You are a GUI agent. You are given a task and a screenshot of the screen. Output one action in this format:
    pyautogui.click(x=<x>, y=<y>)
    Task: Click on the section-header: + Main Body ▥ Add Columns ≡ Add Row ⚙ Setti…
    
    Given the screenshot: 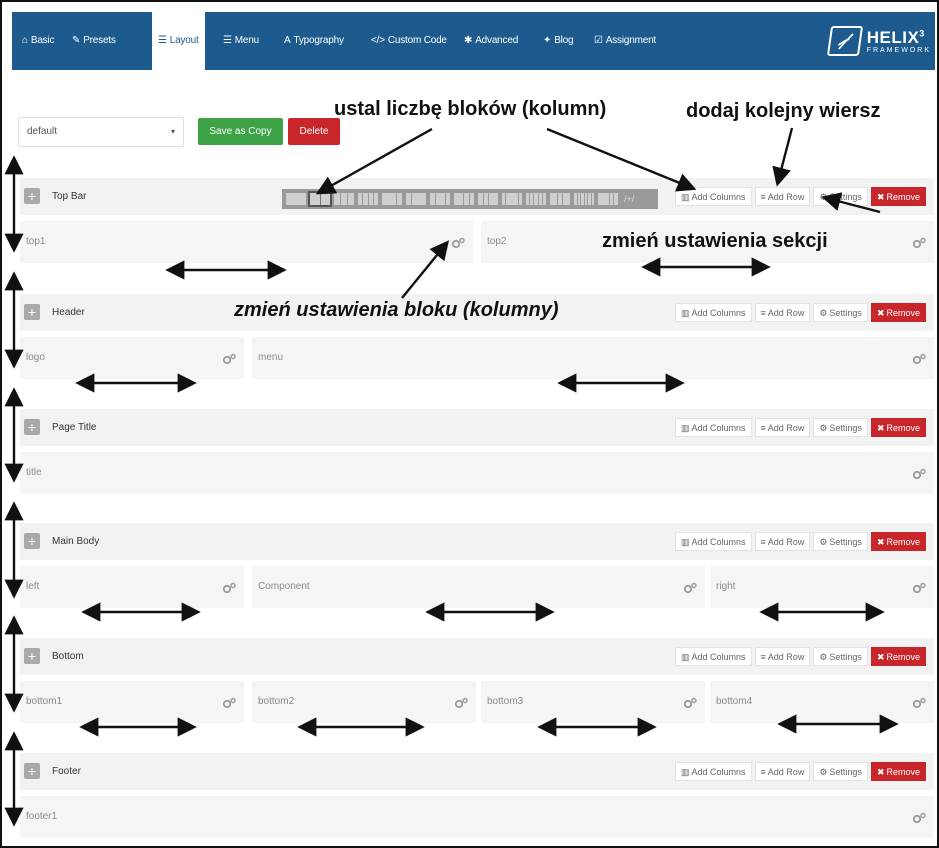 What is the action you would take?
    pyautogui.click(x=477, y=541)
    